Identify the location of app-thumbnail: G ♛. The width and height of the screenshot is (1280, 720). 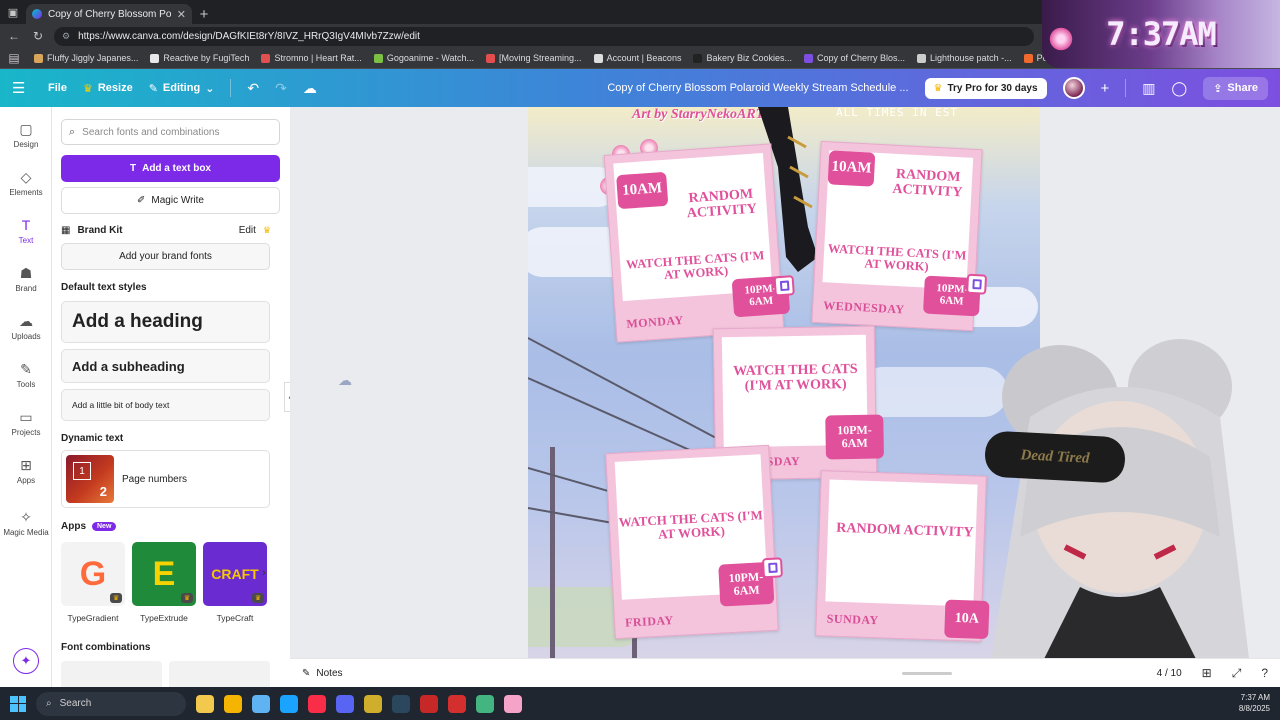
(93, 574).